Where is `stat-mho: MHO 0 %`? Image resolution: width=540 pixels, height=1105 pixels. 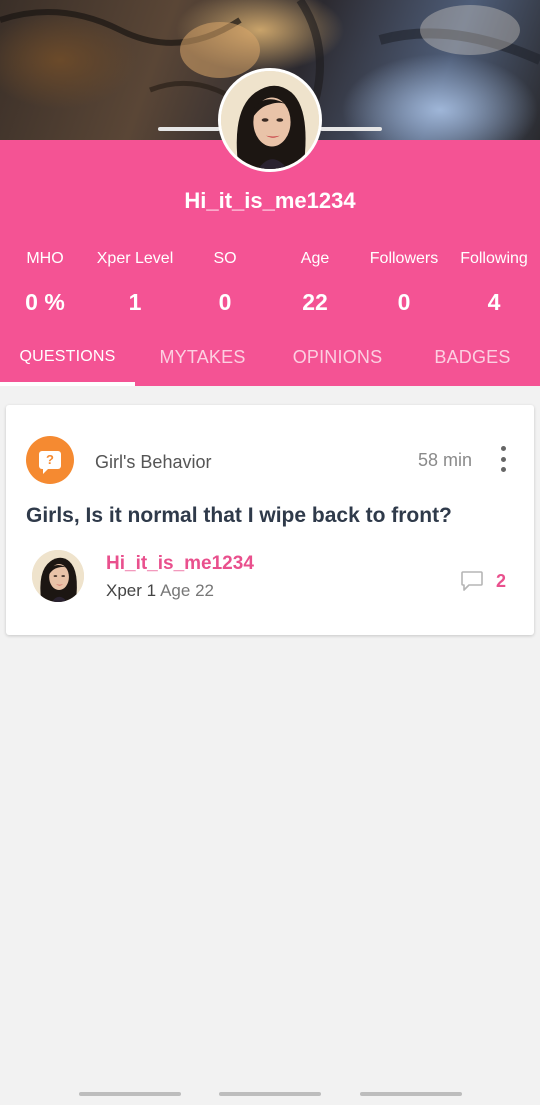 stat-mho: MHO 0 % is located at coordinates (45, 282).